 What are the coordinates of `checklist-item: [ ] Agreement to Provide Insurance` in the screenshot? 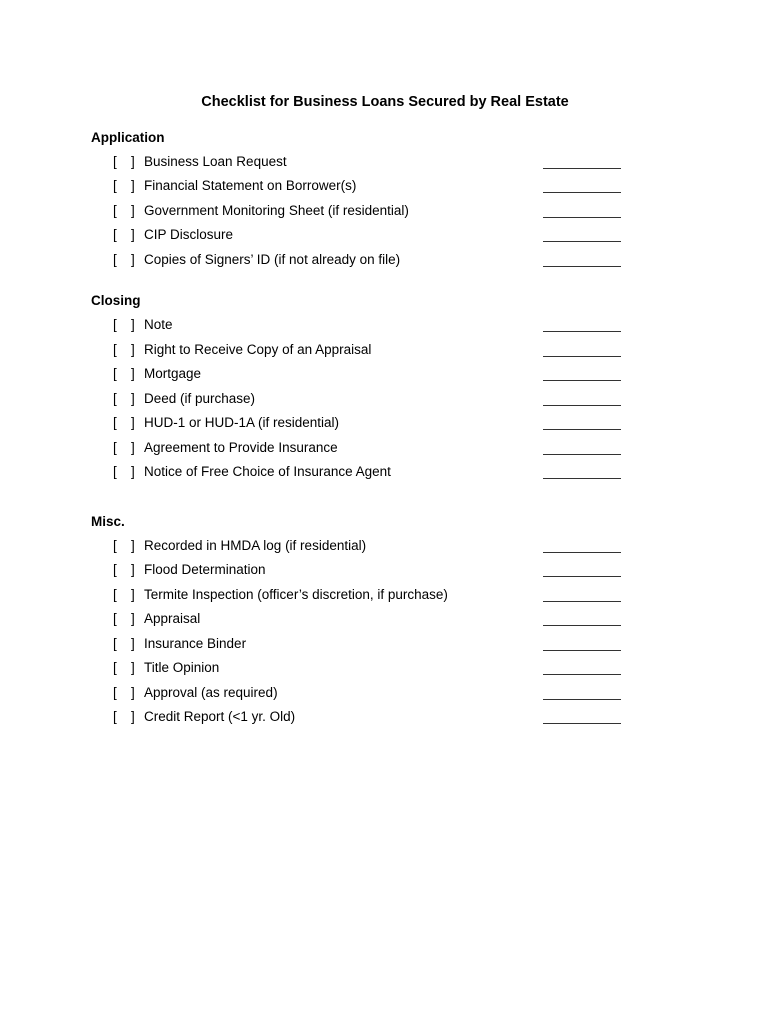 It's located at (385, 449).